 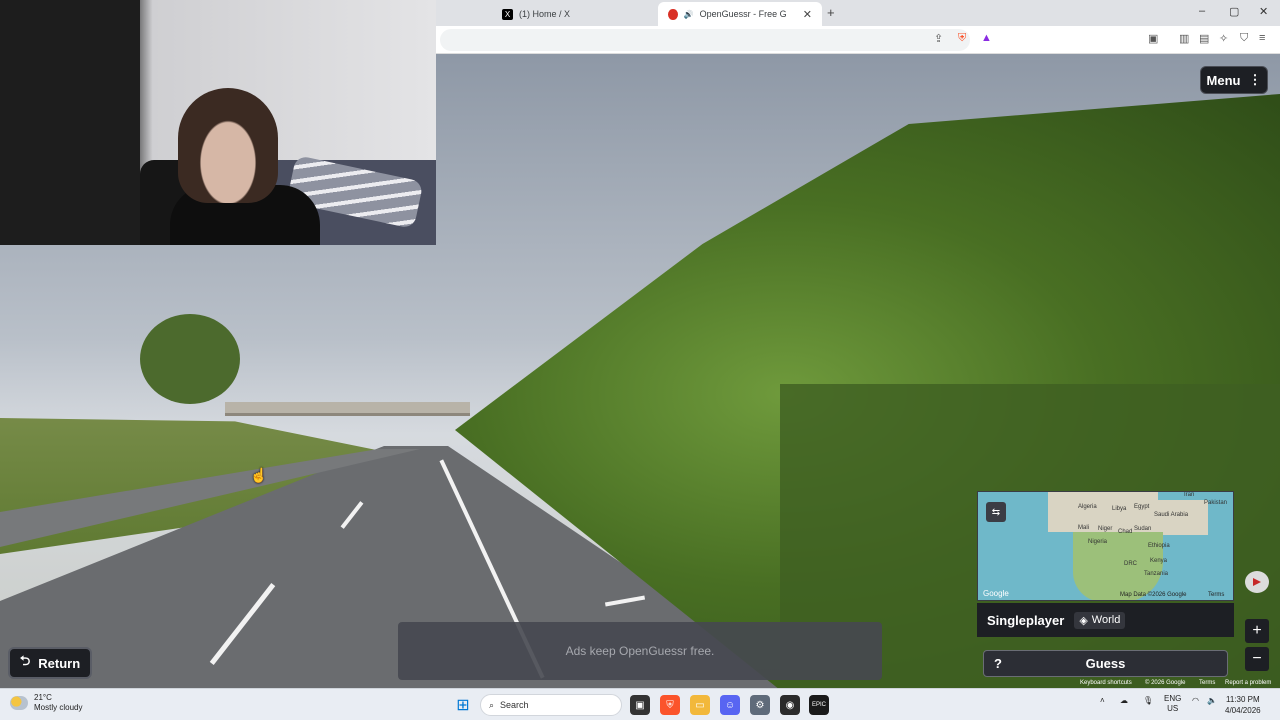 I want to click on region-code: US, so click(x=1173, y=708).